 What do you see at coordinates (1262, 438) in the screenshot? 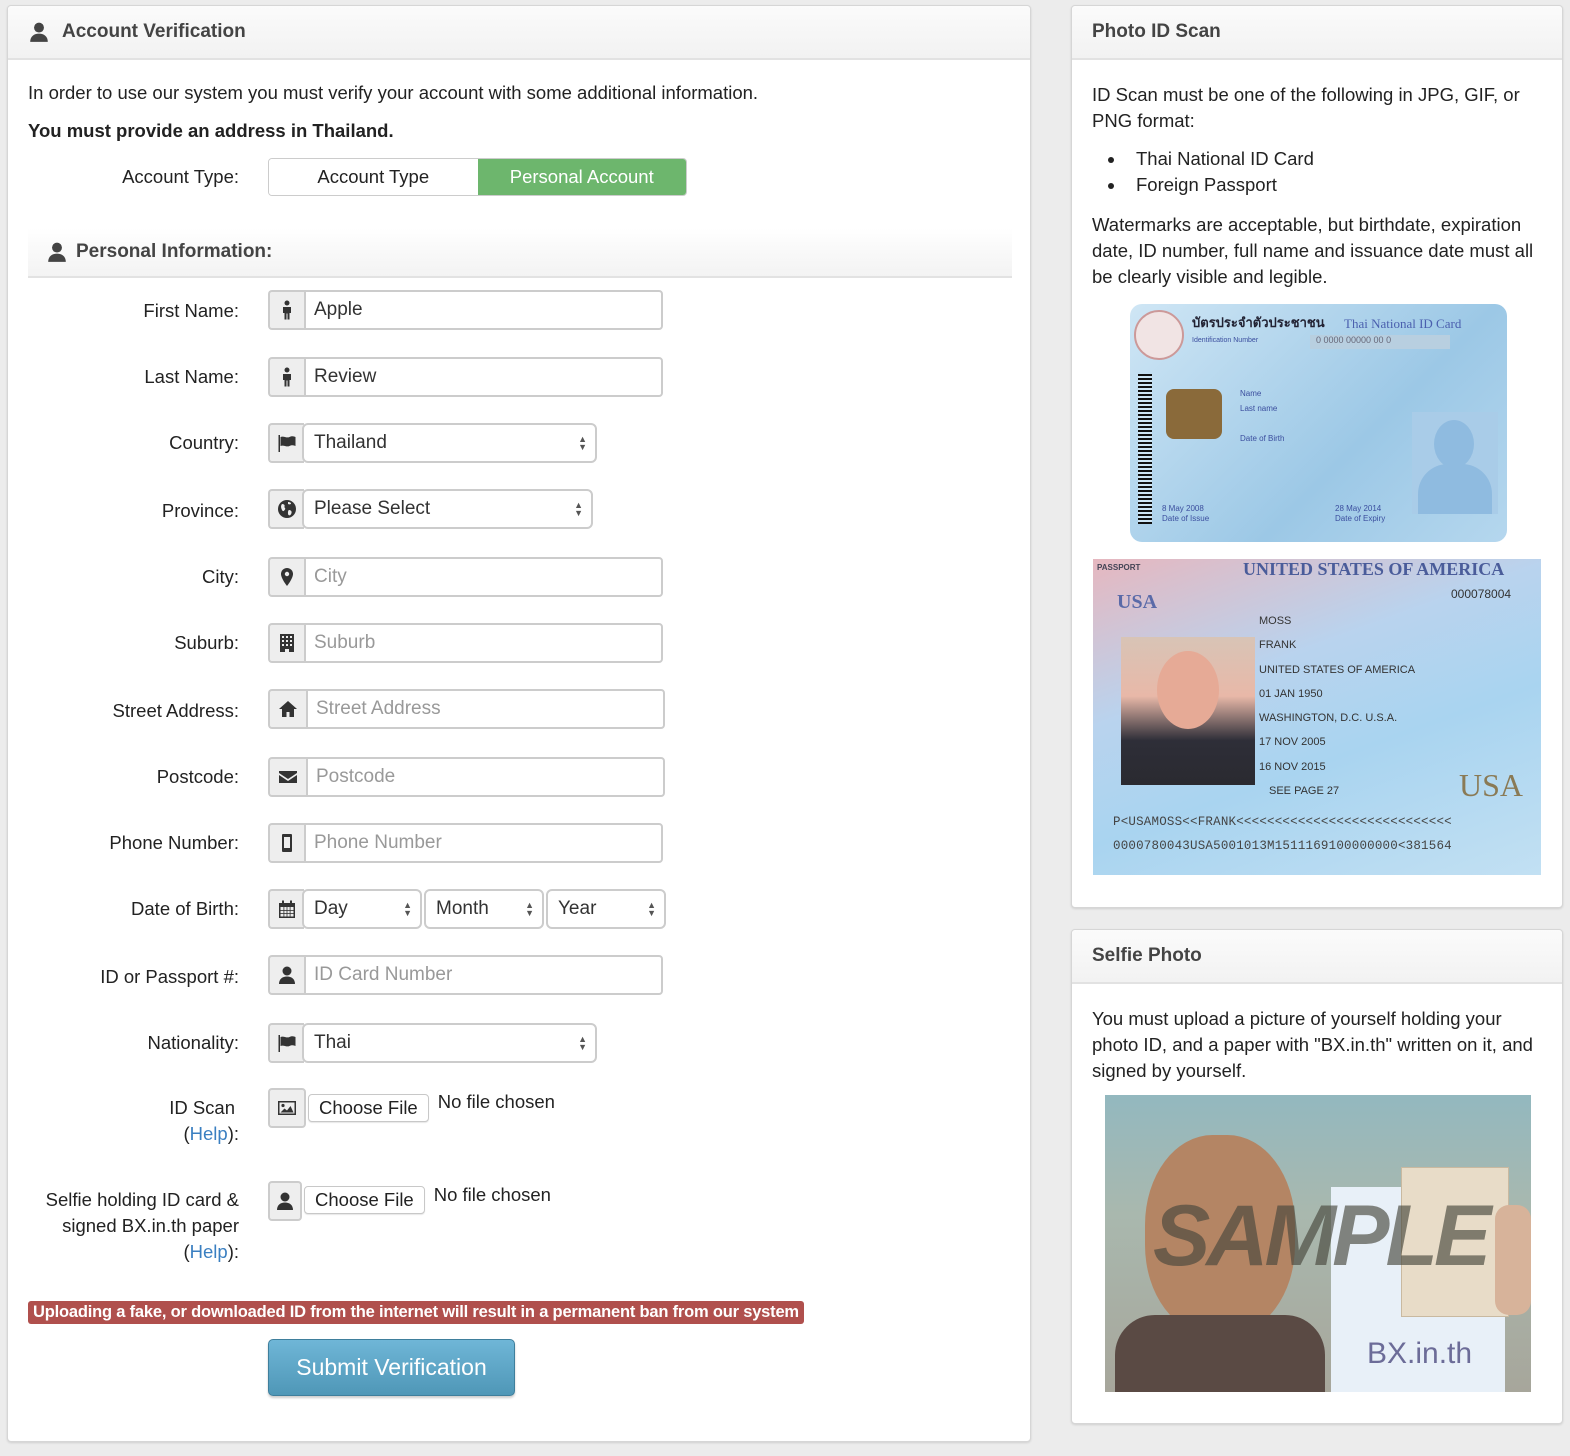
I see `dob-label: Date of Birth` at bounding box center [1262, 438].